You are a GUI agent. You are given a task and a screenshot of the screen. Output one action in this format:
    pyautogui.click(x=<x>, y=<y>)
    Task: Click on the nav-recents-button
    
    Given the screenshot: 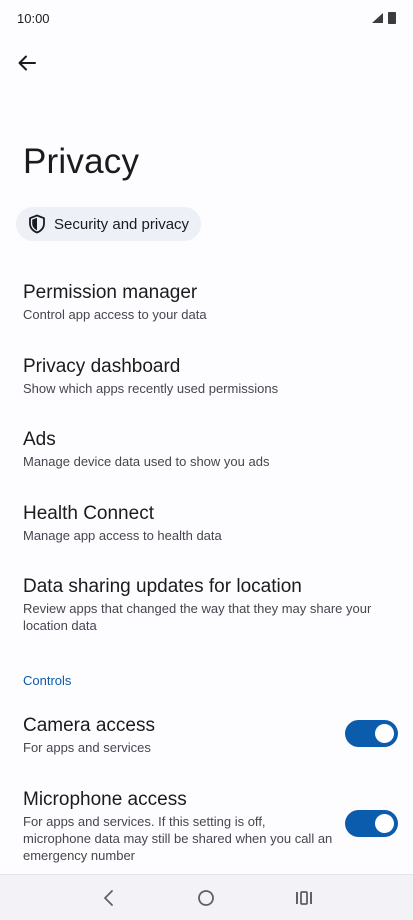 What is the action you would take?
    pyautogui.click(x=304, y=898)
    